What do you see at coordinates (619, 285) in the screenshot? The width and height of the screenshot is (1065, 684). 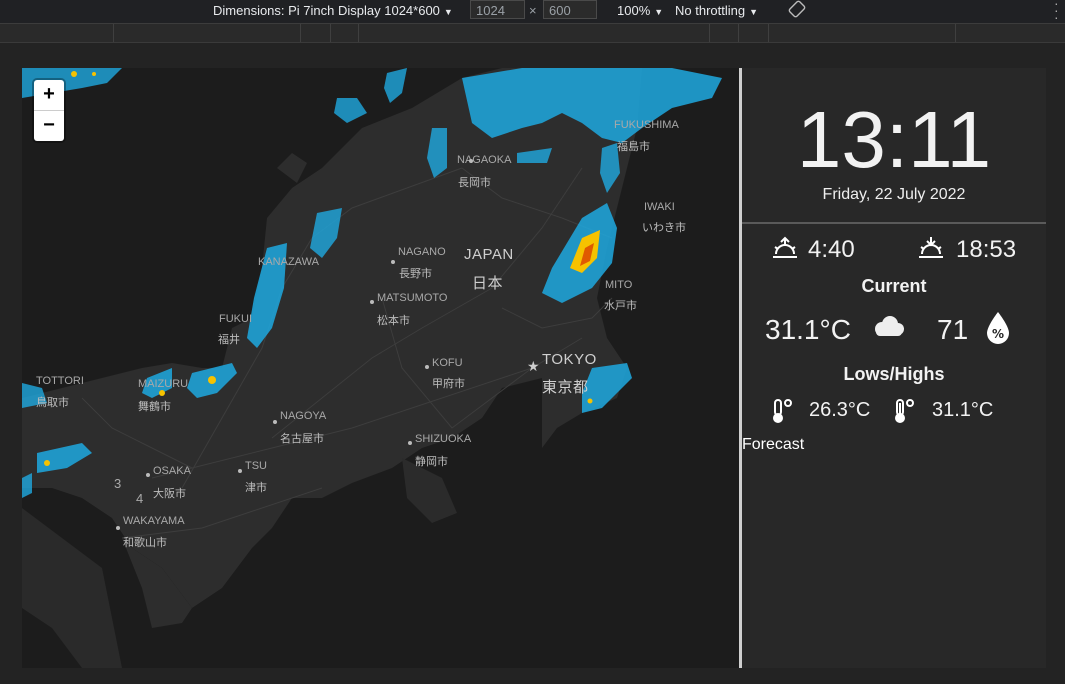 I see `map-label: MITO` at bounding box center [619, 285].